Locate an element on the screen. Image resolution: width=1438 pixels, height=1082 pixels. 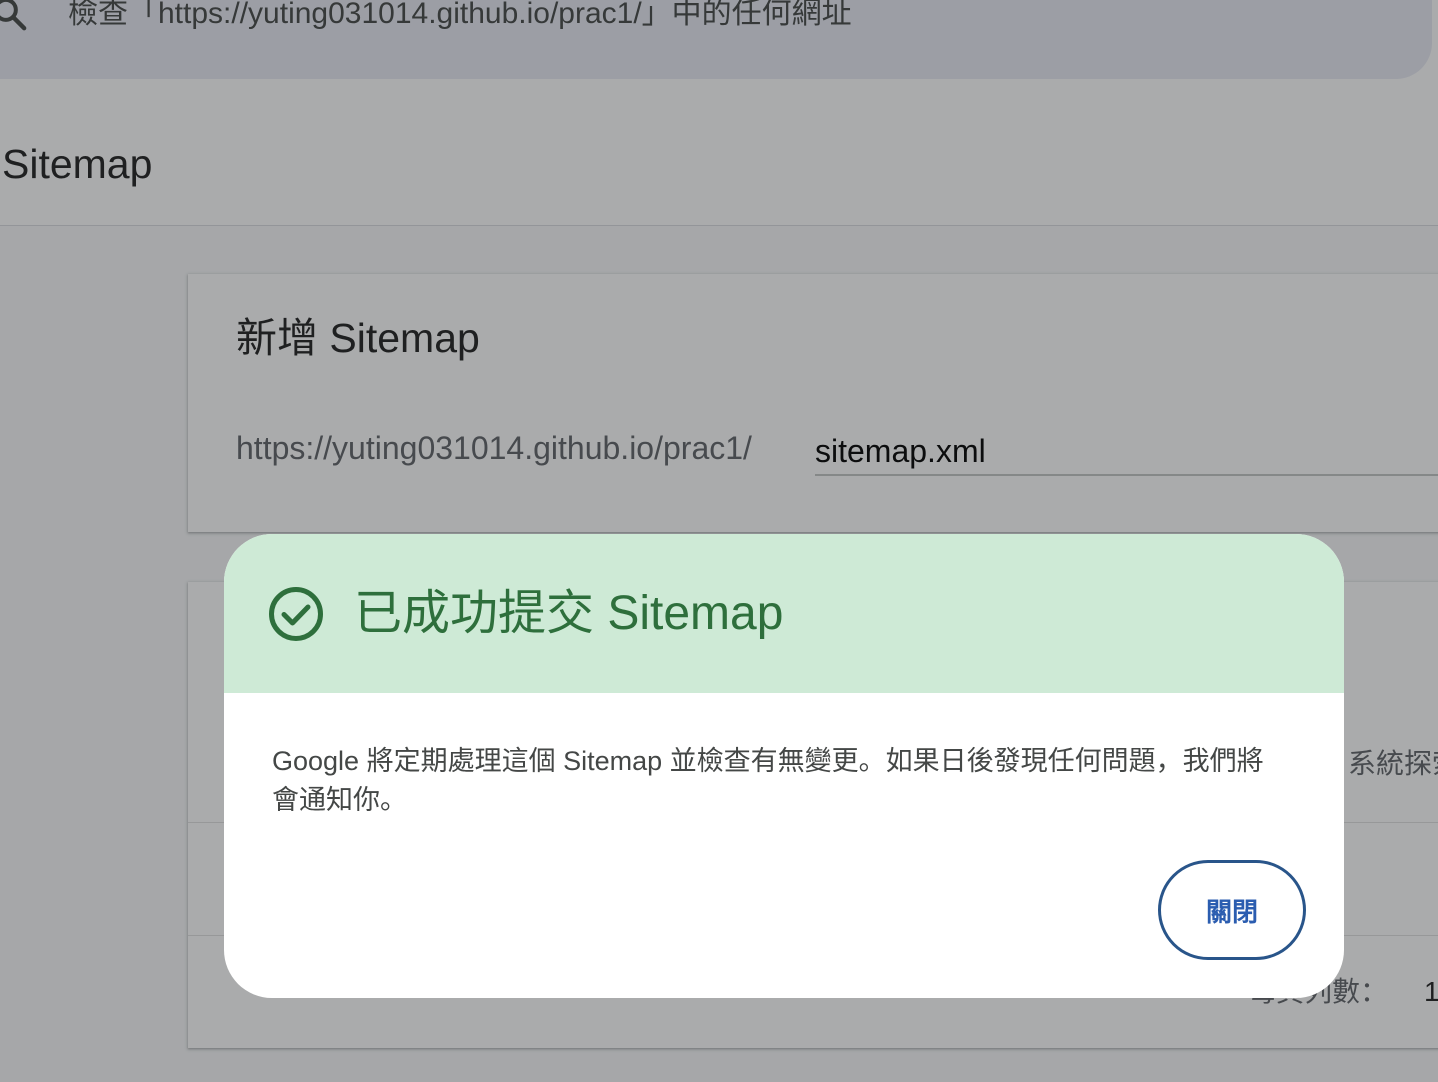
dialog-header: 已成功提交 Sitemap is located at coordinates (784, 613).